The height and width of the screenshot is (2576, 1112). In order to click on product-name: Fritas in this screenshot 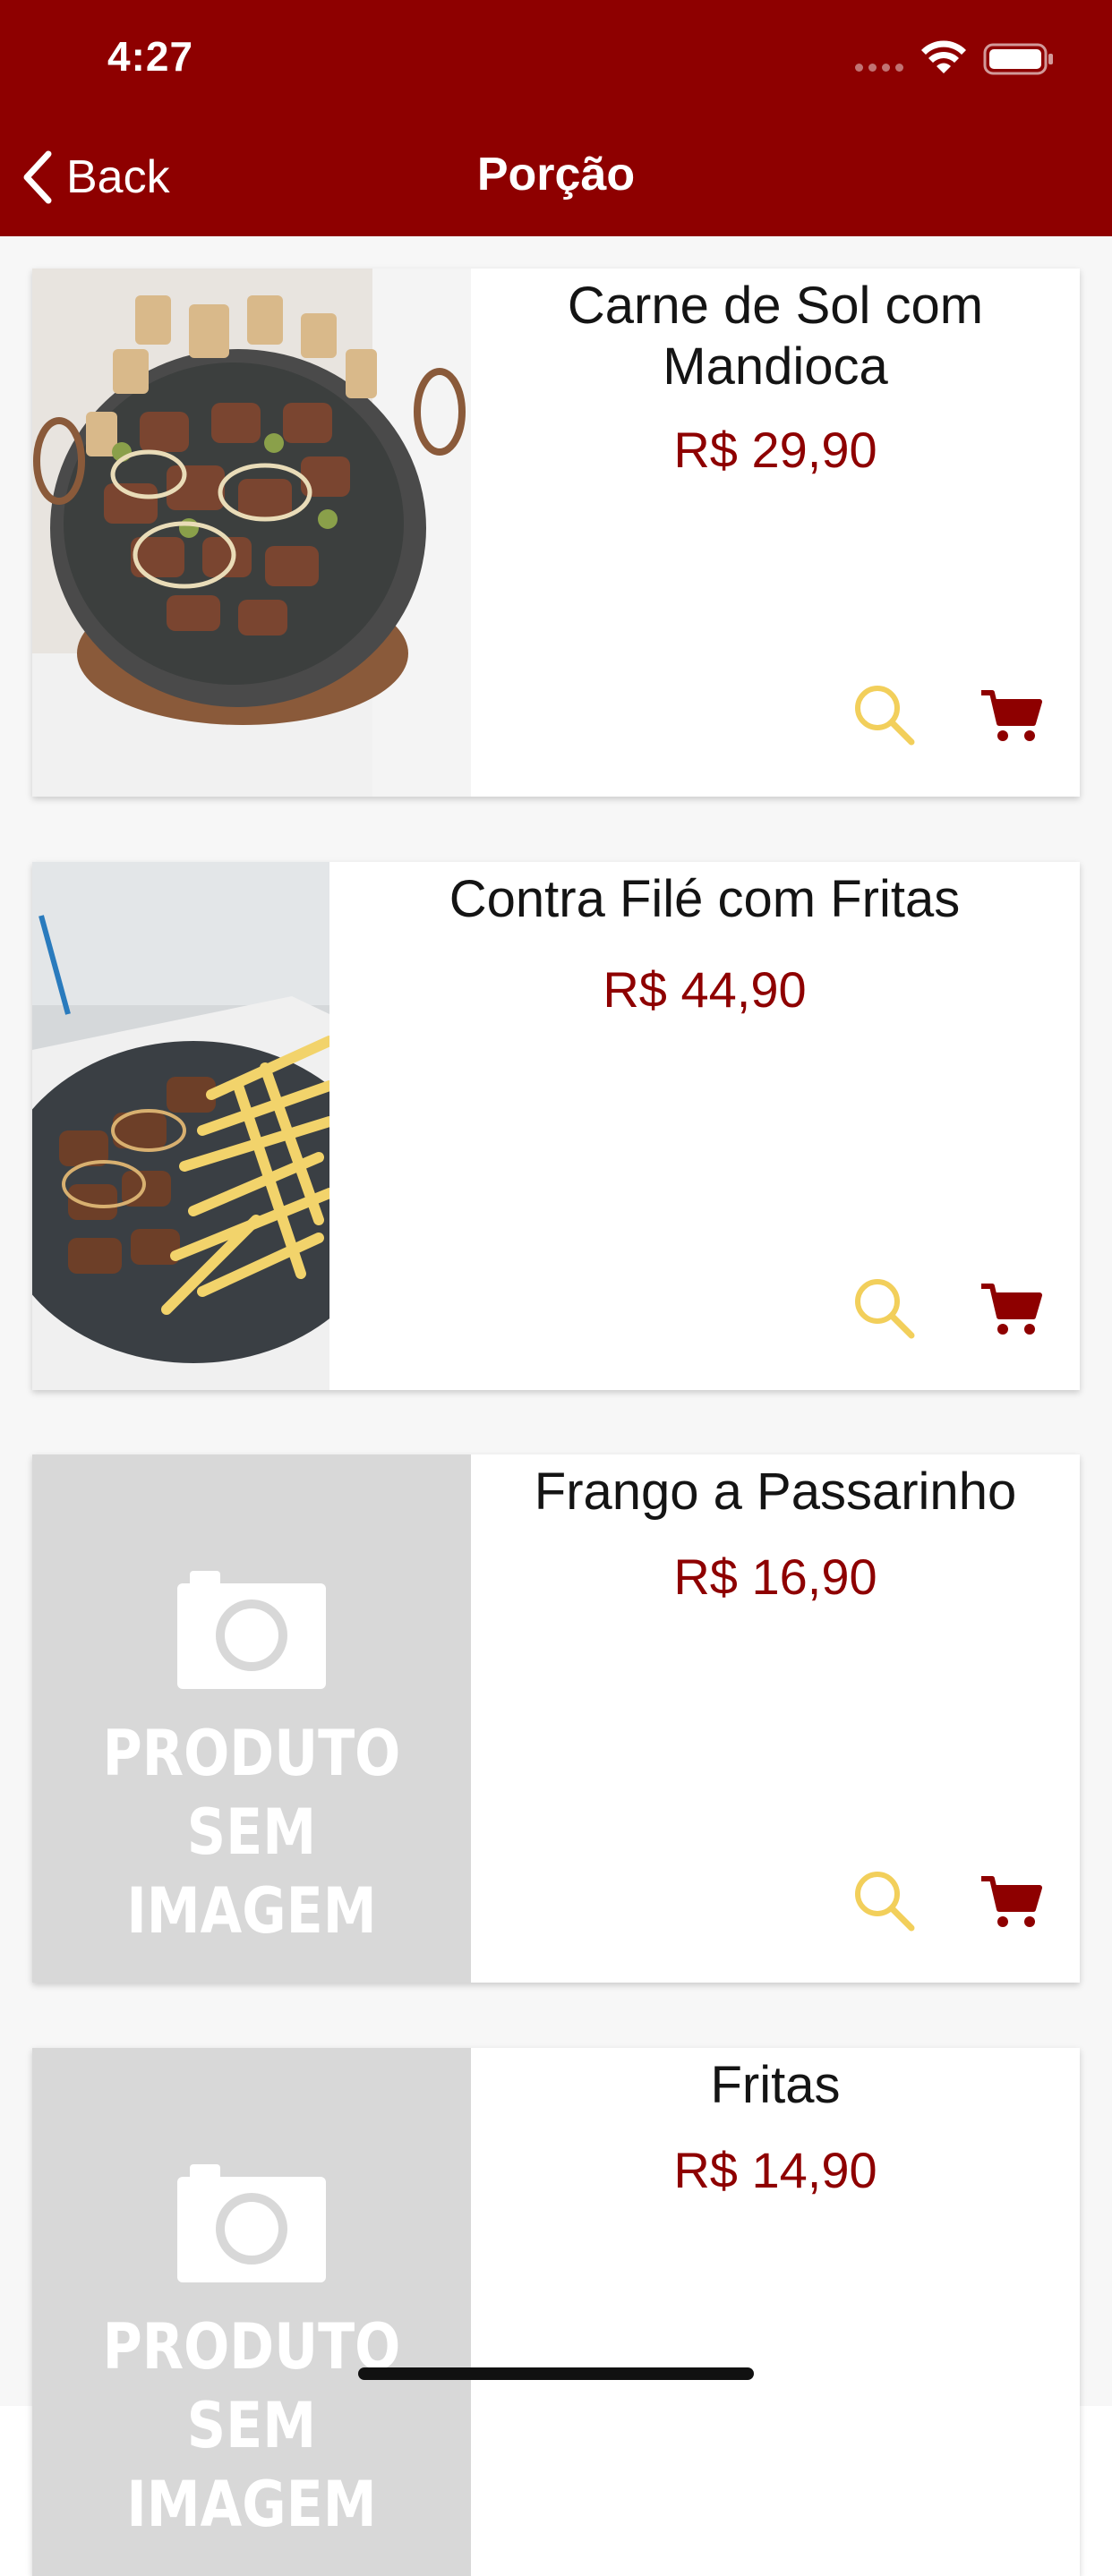, I will do `click(775, 2085)`.